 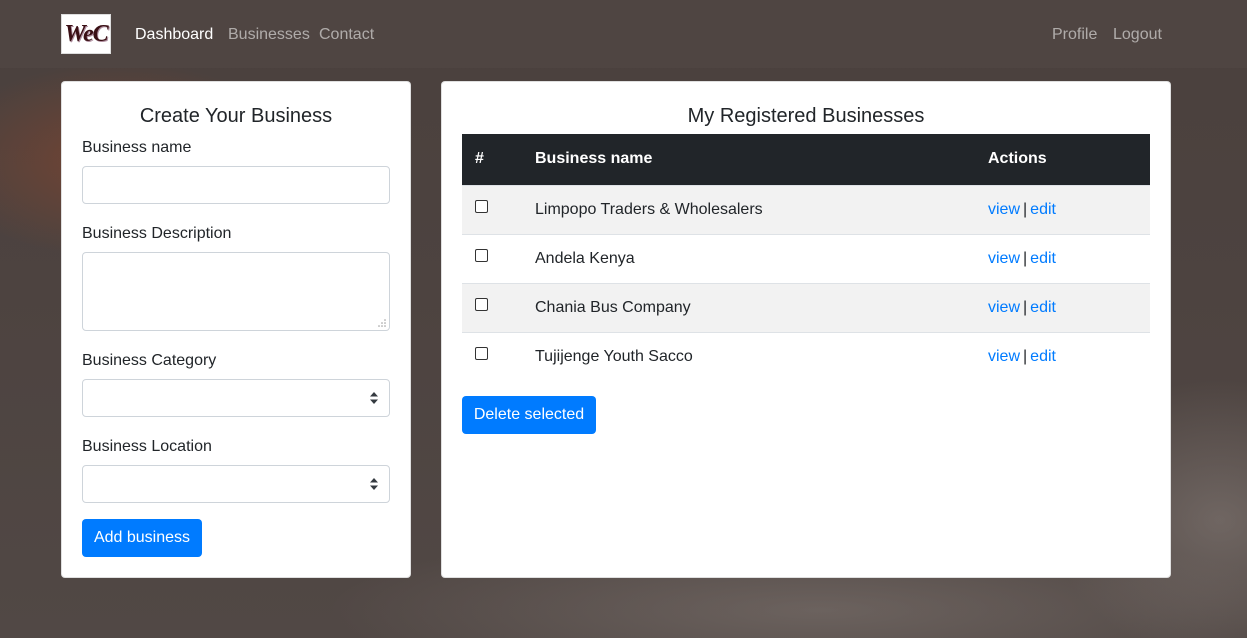 What do you see at coordinates (1074, 35) in the screenshot?
I see `nav-profile: Profile` at bounding box center [1074, 35].